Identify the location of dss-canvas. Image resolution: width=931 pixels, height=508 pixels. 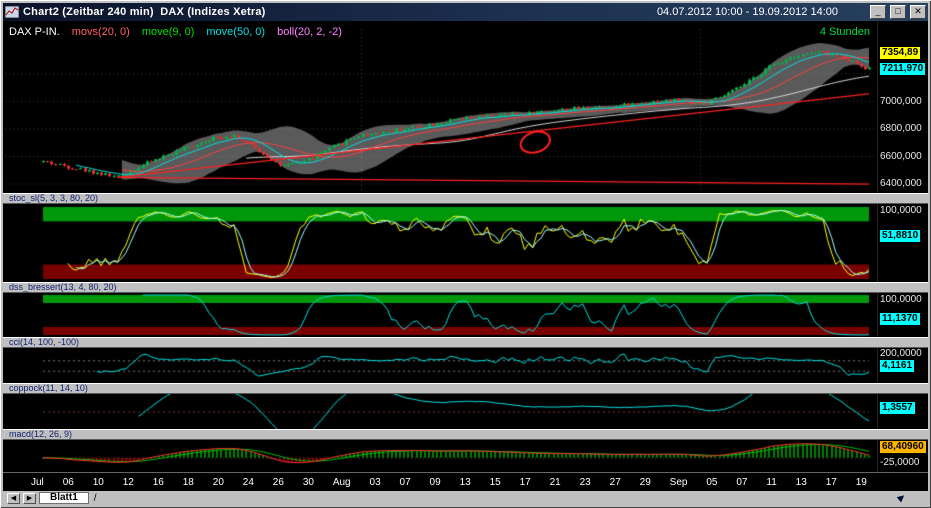
(440, 315).